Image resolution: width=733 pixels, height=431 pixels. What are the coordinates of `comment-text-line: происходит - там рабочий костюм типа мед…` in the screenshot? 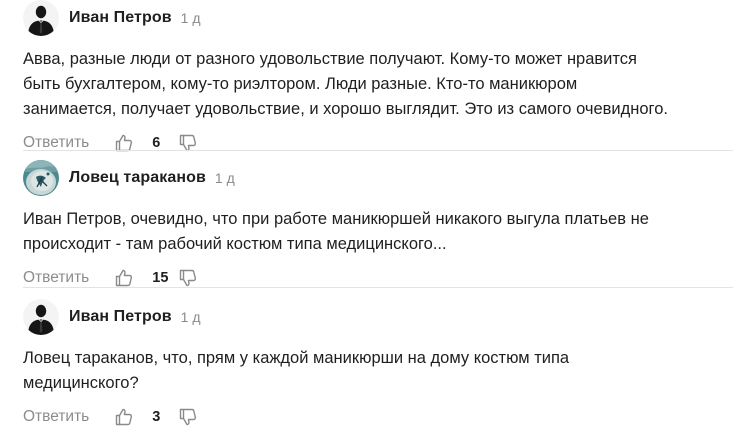 It's located at (235, 244).